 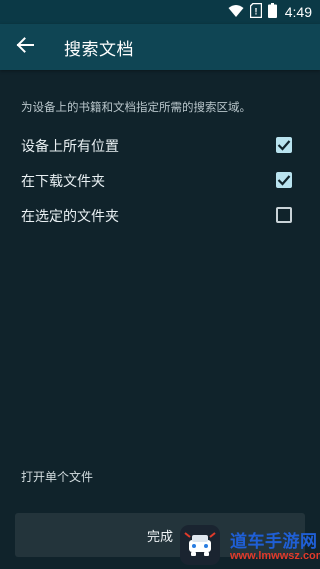 I want to click on status-bar: ! 4:49, so click(x=160, y=12).